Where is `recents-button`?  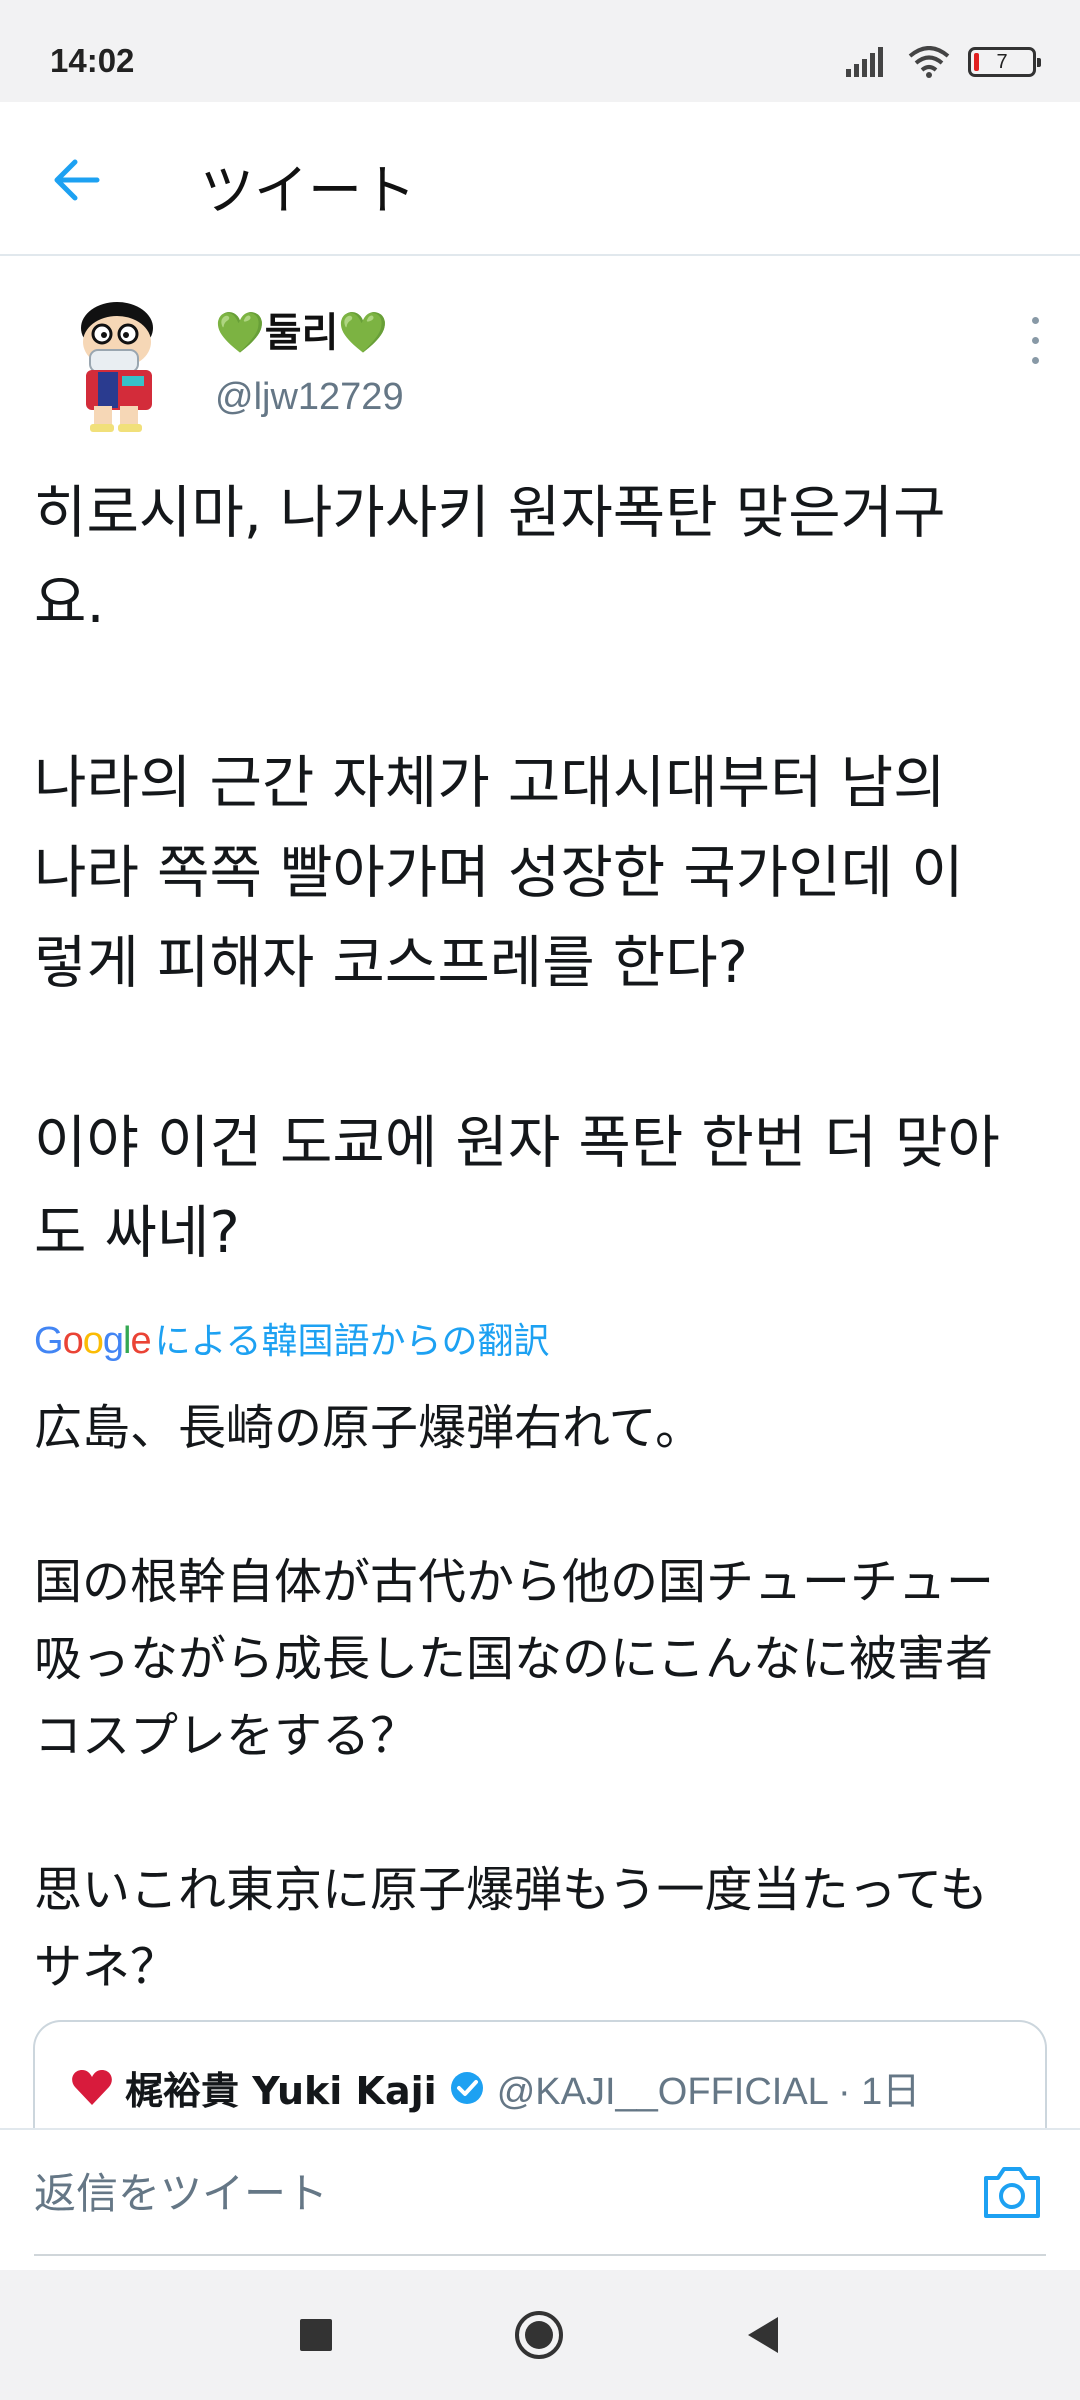 recents-button is located at coordinates (316, 2335).